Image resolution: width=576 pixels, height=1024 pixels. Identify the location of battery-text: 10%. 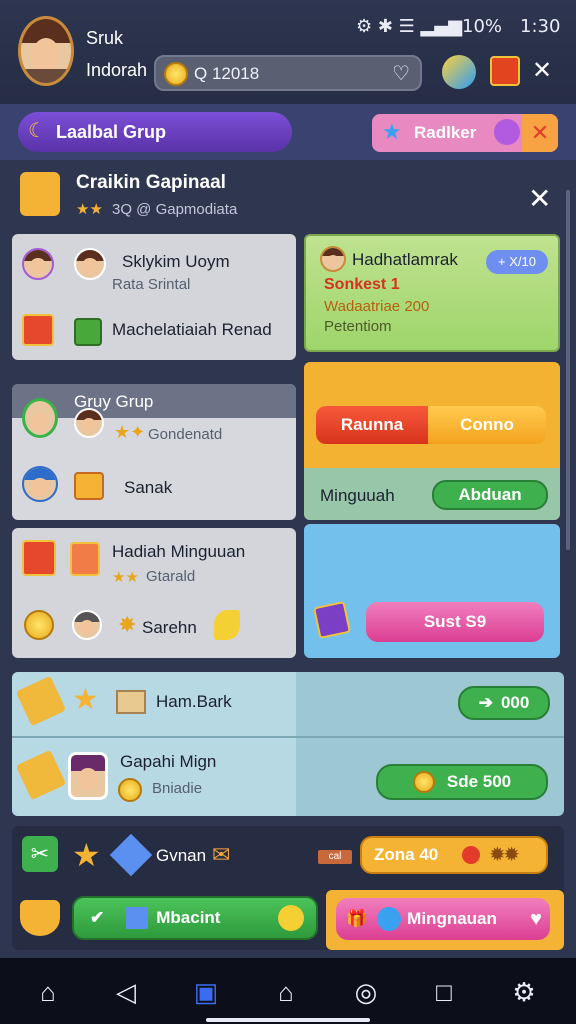
(482, 26).